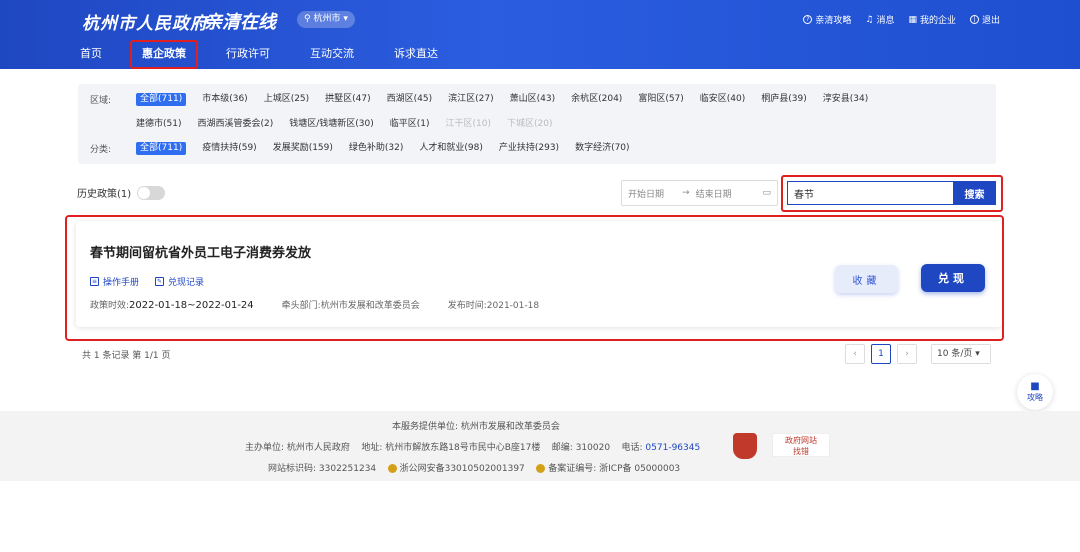 Image resolution: width=1080 pixels, height=552 pixels. I want to click on top-link-my-company: ▦ 我的企业, so click(932, 20).